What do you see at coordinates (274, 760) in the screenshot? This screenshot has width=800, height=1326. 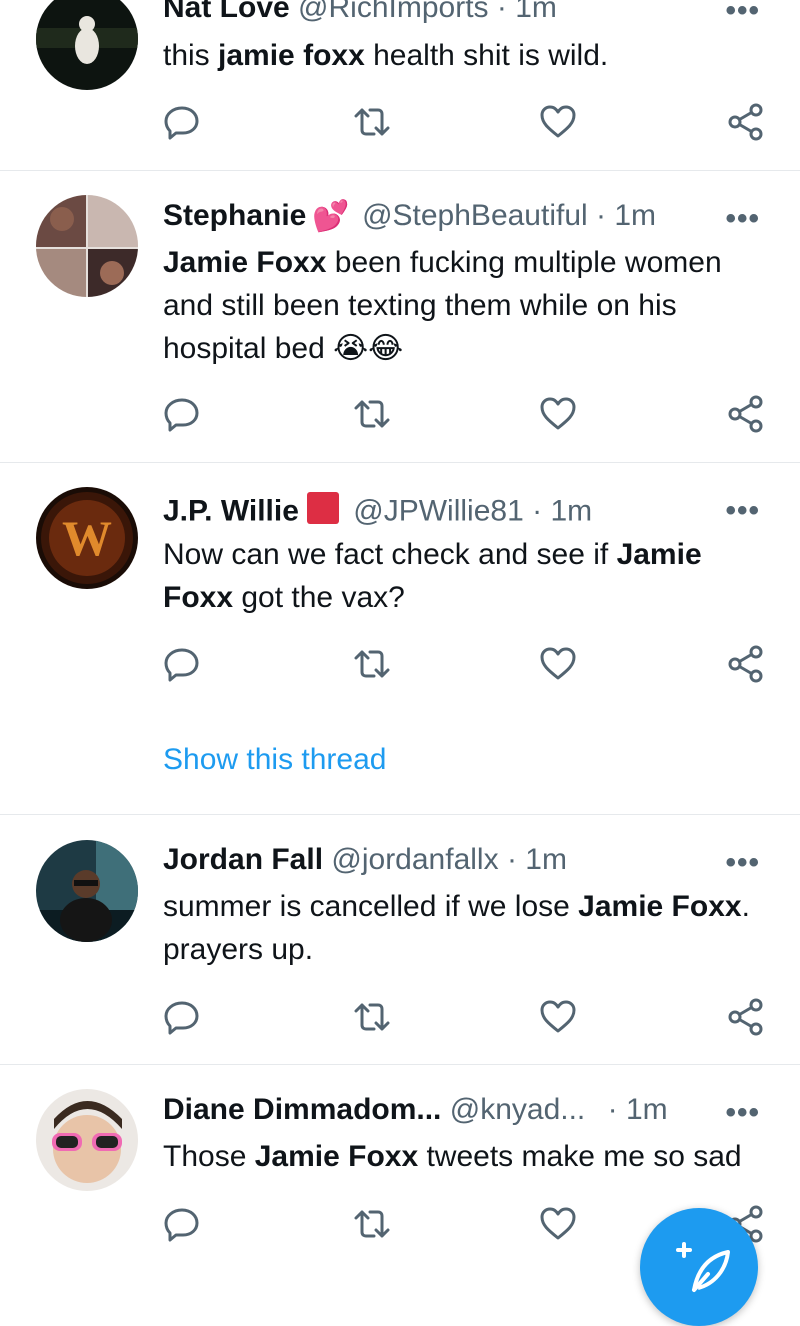 I see `show-thread-link: Show this thread` at bounding box center [274, 760].